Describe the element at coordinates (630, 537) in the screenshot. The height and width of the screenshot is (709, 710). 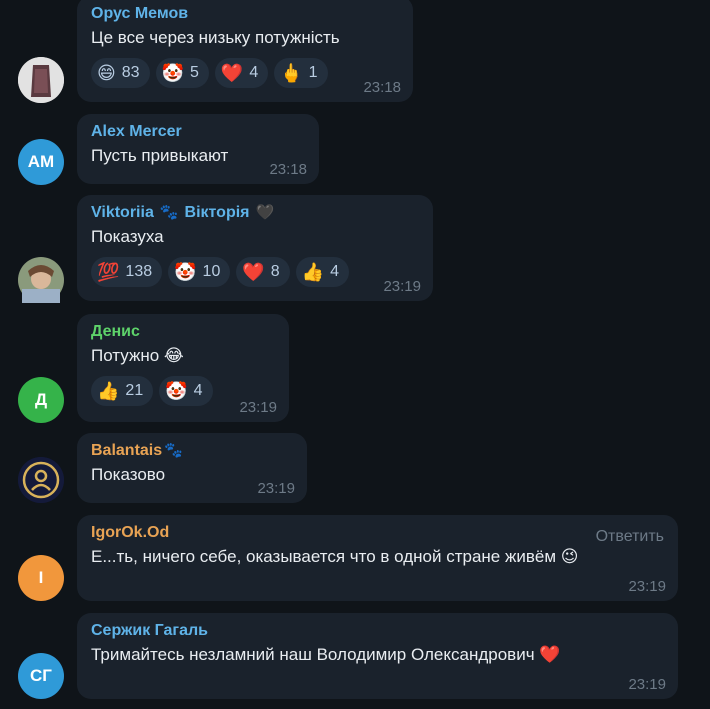
I see `reply-button: Ответить` at that location.